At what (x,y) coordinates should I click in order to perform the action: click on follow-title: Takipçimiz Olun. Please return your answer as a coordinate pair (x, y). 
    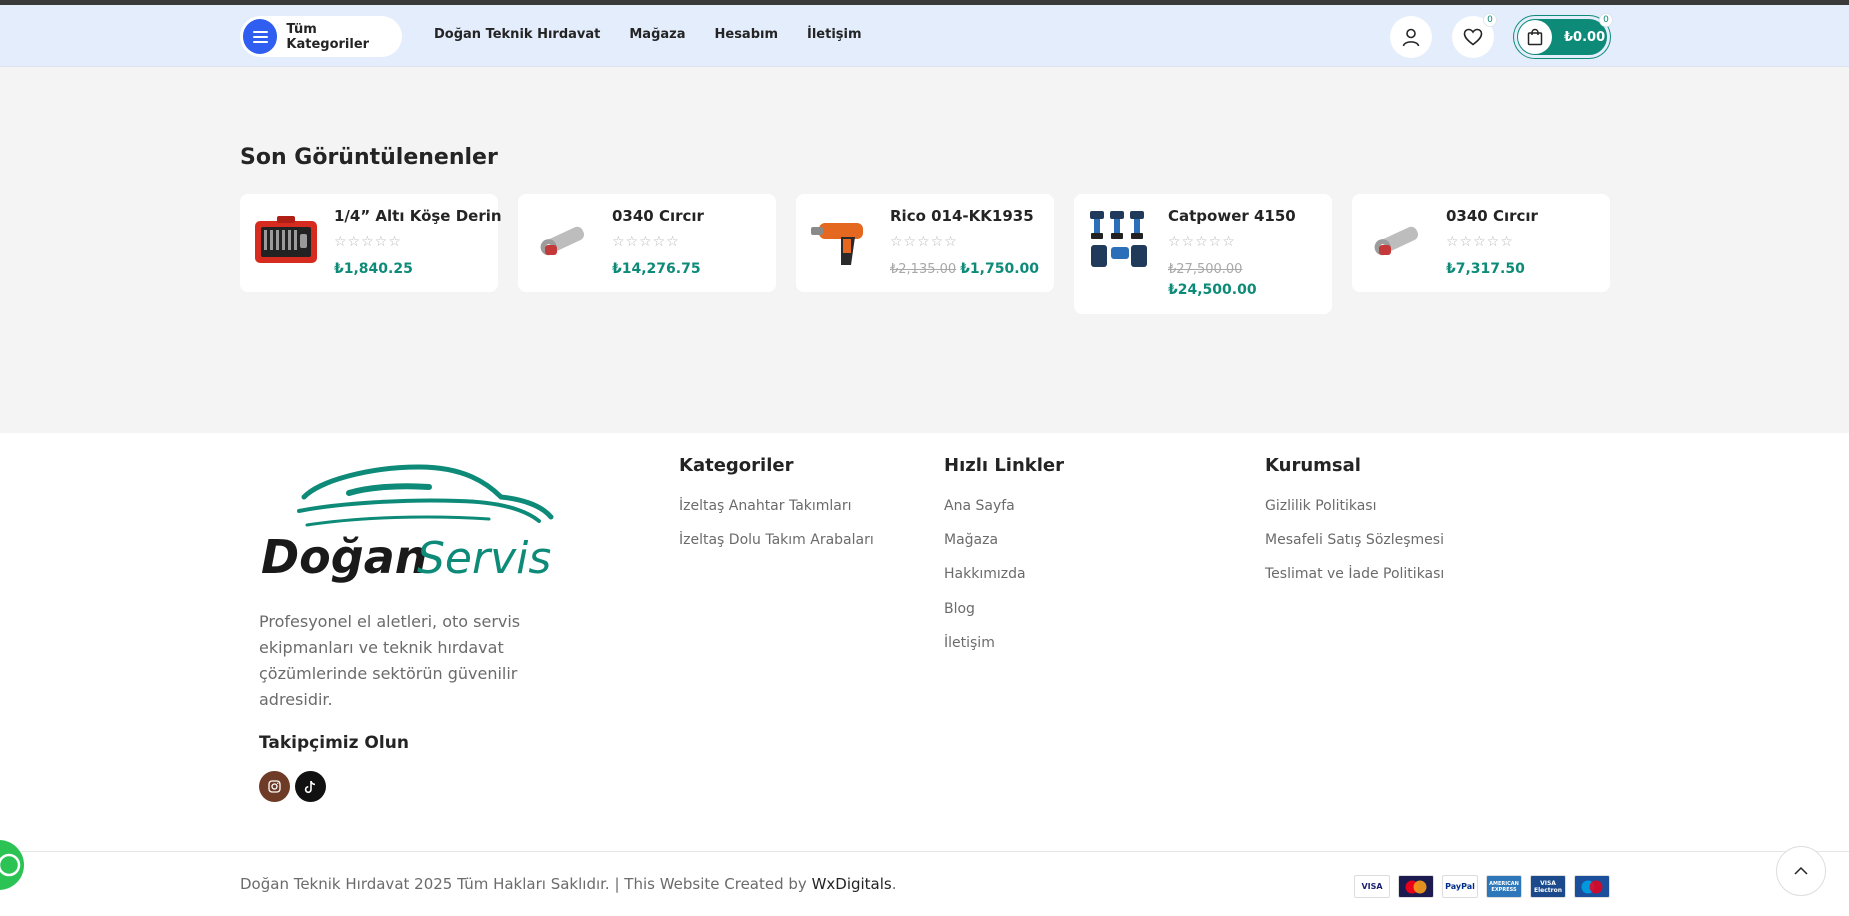
    Looking at the image, I should click on (334, 743).